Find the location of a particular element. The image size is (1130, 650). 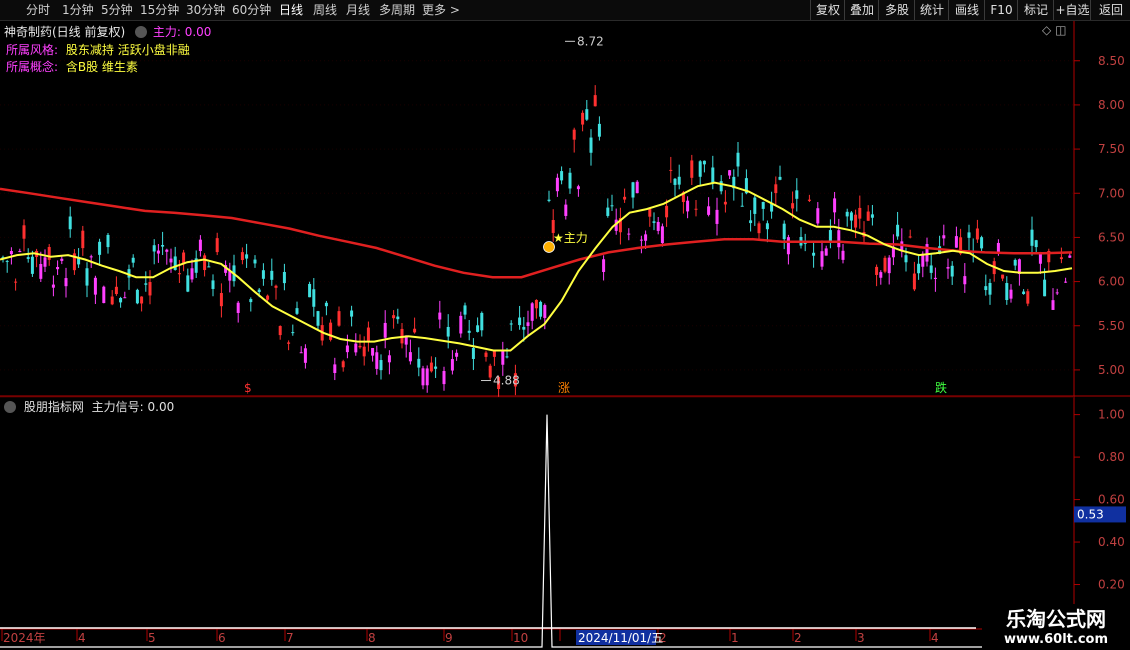

period-tab: 分时 is located at coordinates (38, 10).